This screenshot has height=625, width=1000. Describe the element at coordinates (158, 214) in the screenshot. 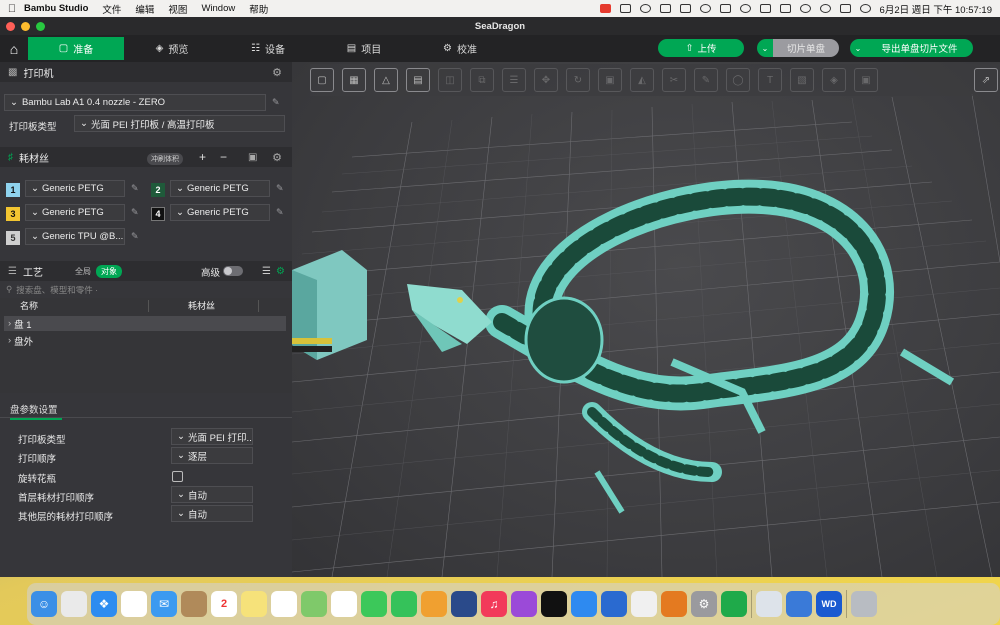

I see `filament-slot-4-color: 4` at that location.